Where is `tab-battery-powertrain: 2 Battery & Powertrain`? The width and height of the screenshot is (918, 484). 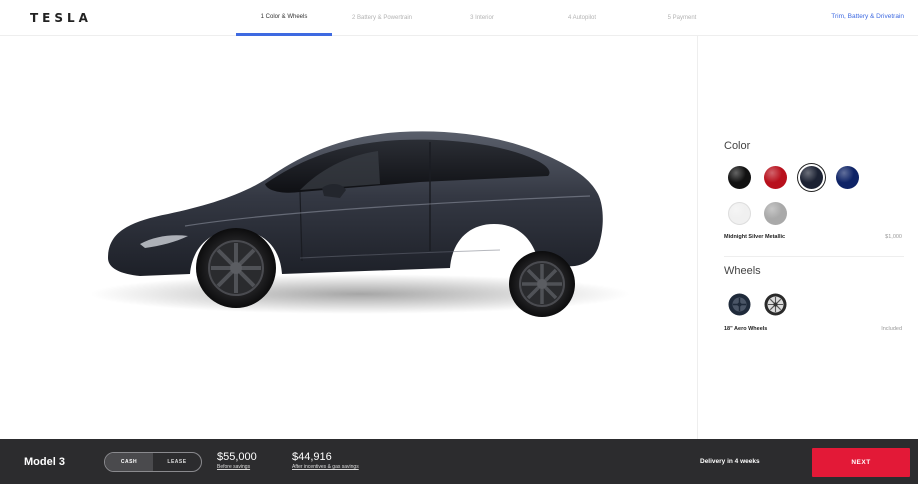 tab-battery-powertrain: 2 Battery & Powertrain is located at coordinates (382, 18).